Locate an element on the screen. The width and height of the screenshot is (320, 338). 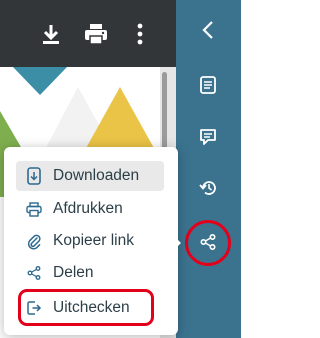
menu-item-downloaden: Downloaden is located at coordinates (90, 176).